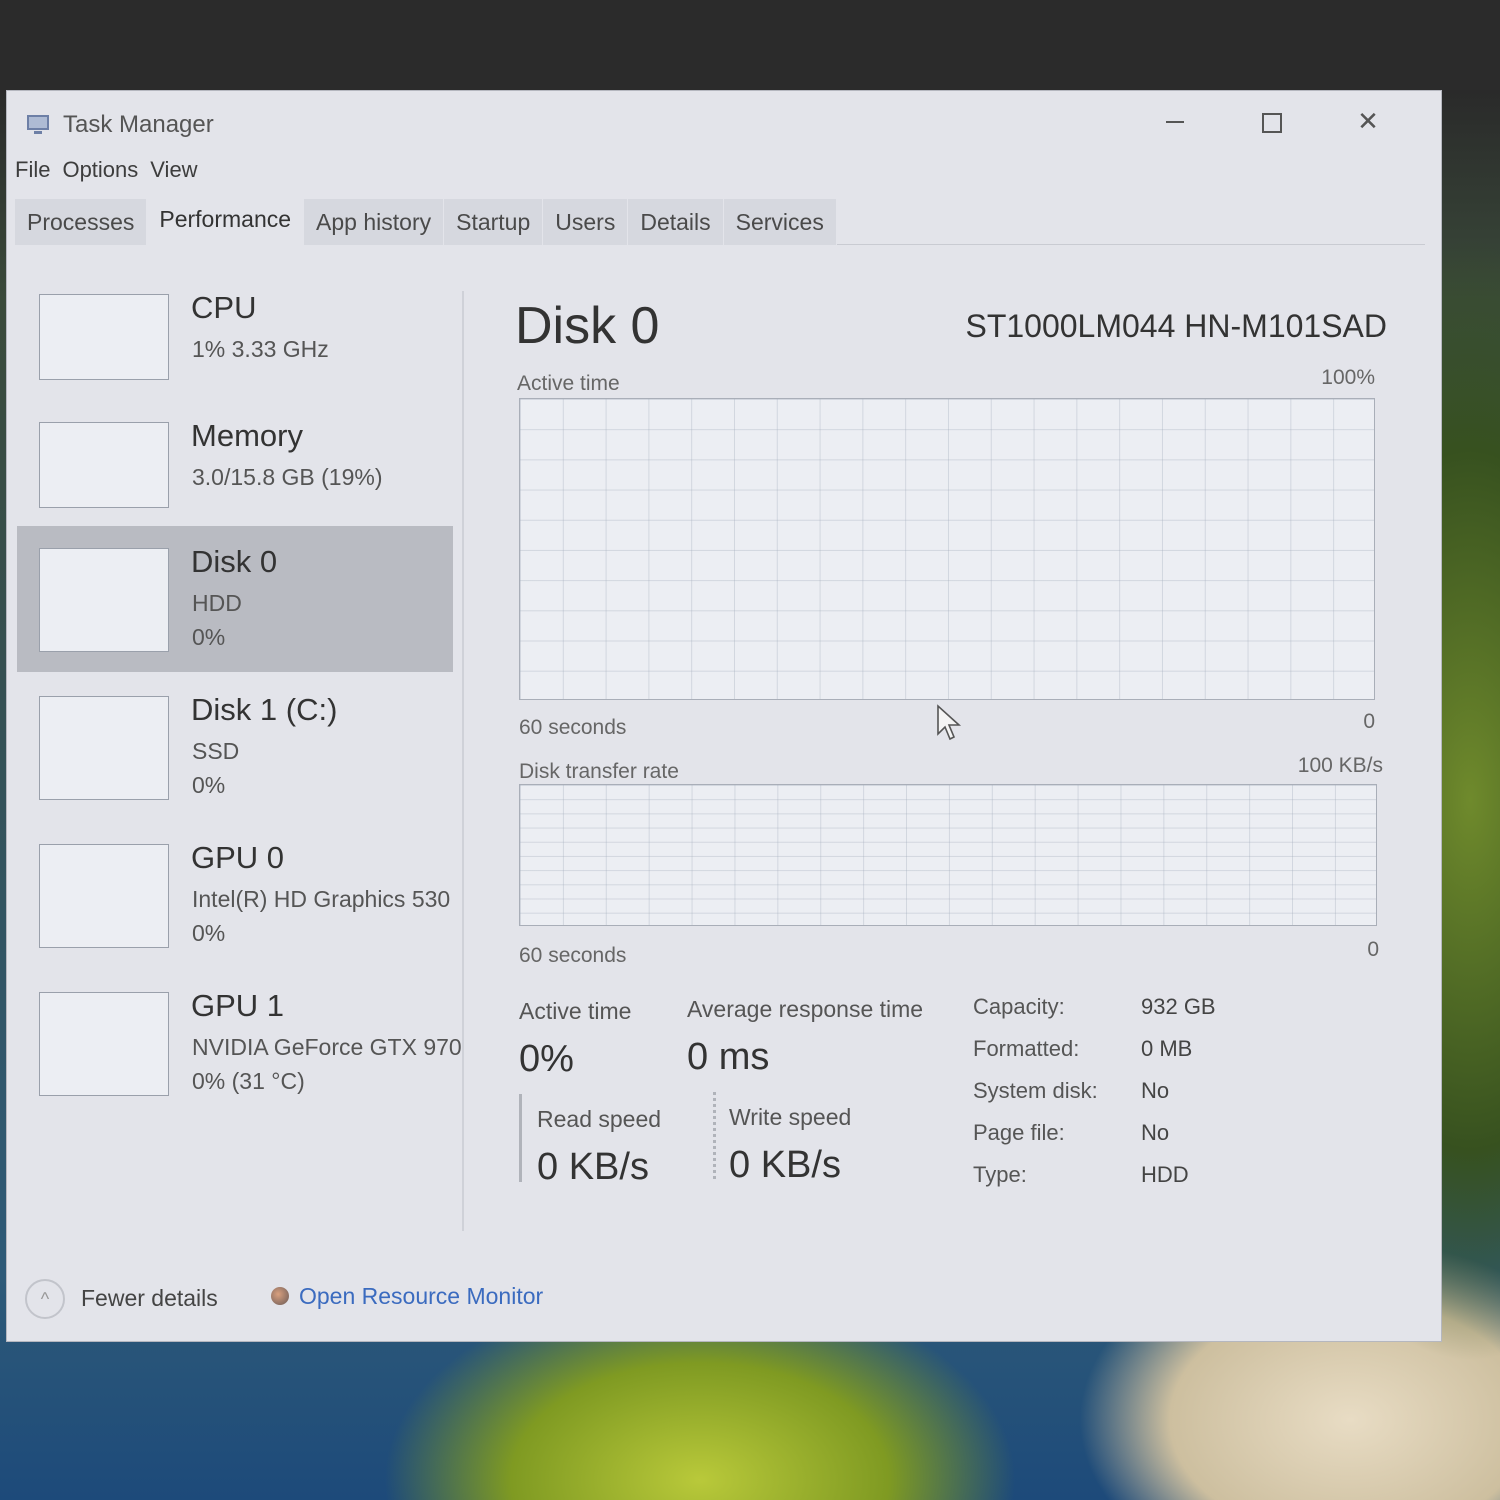  Describe the element at coordinates (234, 561) in the screenshot. I see `sidebar-item-label: Disk 0` at that location.